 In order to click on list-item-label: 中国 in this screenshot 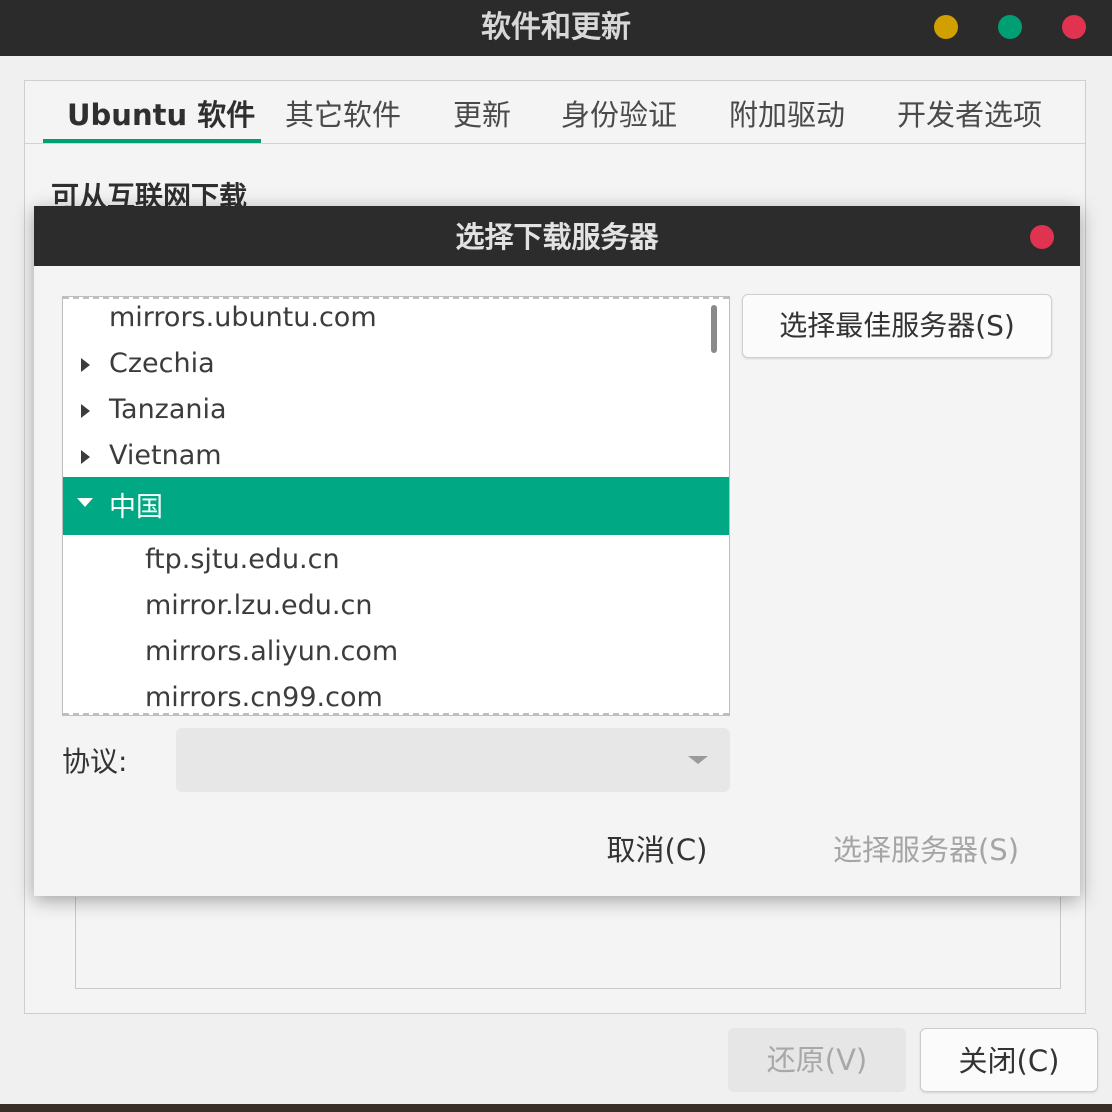, I will do `click(136, 507)`.